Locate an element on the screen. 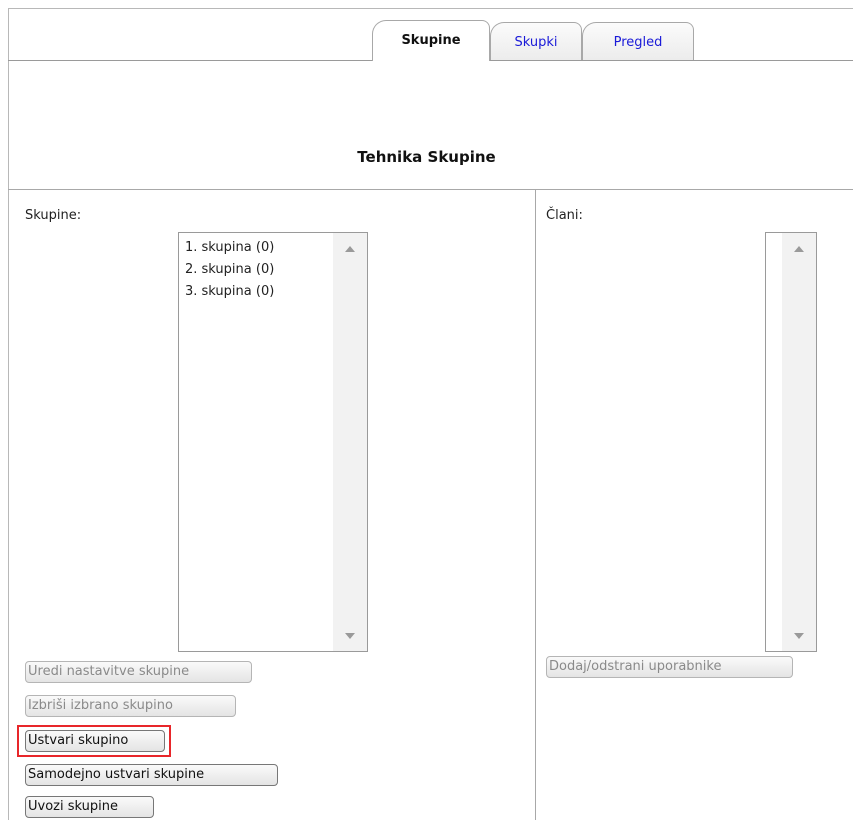  column-divider is located at coordinates (535, 505).